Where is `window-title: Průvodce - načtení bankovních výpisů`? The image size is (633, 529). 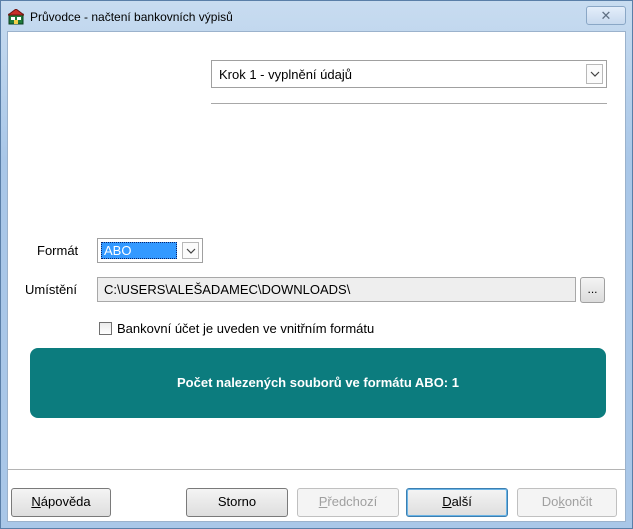
window-title: Průvodce - načtení bankovních výpisů is located at coordinates (131, 17).